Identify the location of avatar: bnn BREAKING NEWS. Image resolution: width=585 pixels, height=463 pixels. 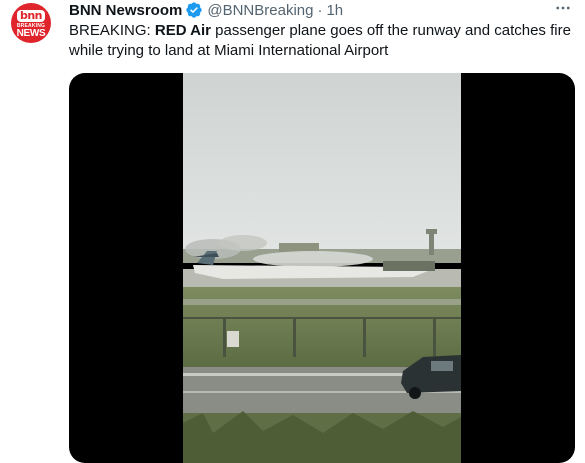
(31, 23).